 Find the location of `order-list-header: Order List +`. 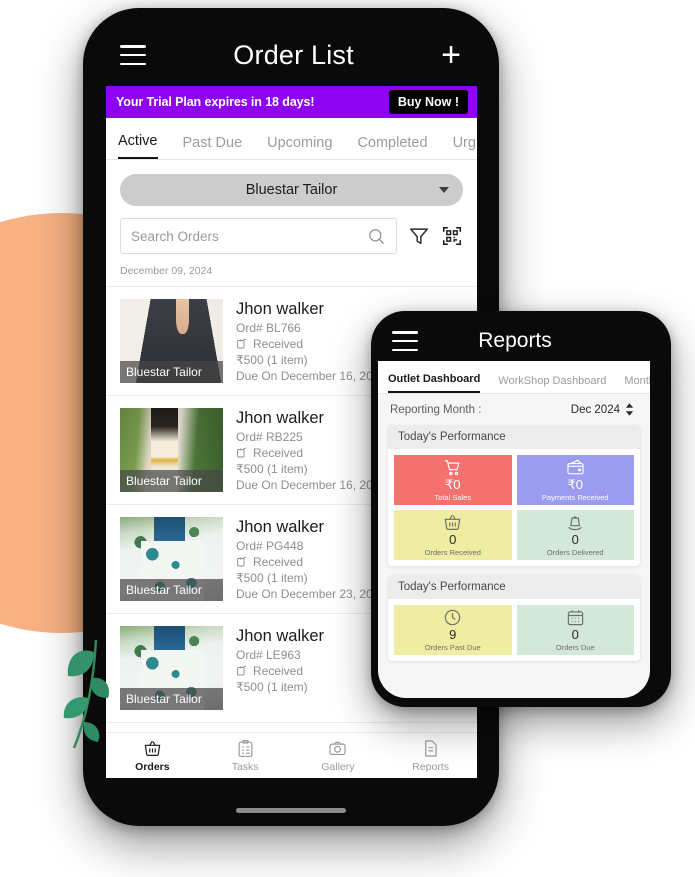

order-list-header: Order List + is located at coordinates (291, 55).